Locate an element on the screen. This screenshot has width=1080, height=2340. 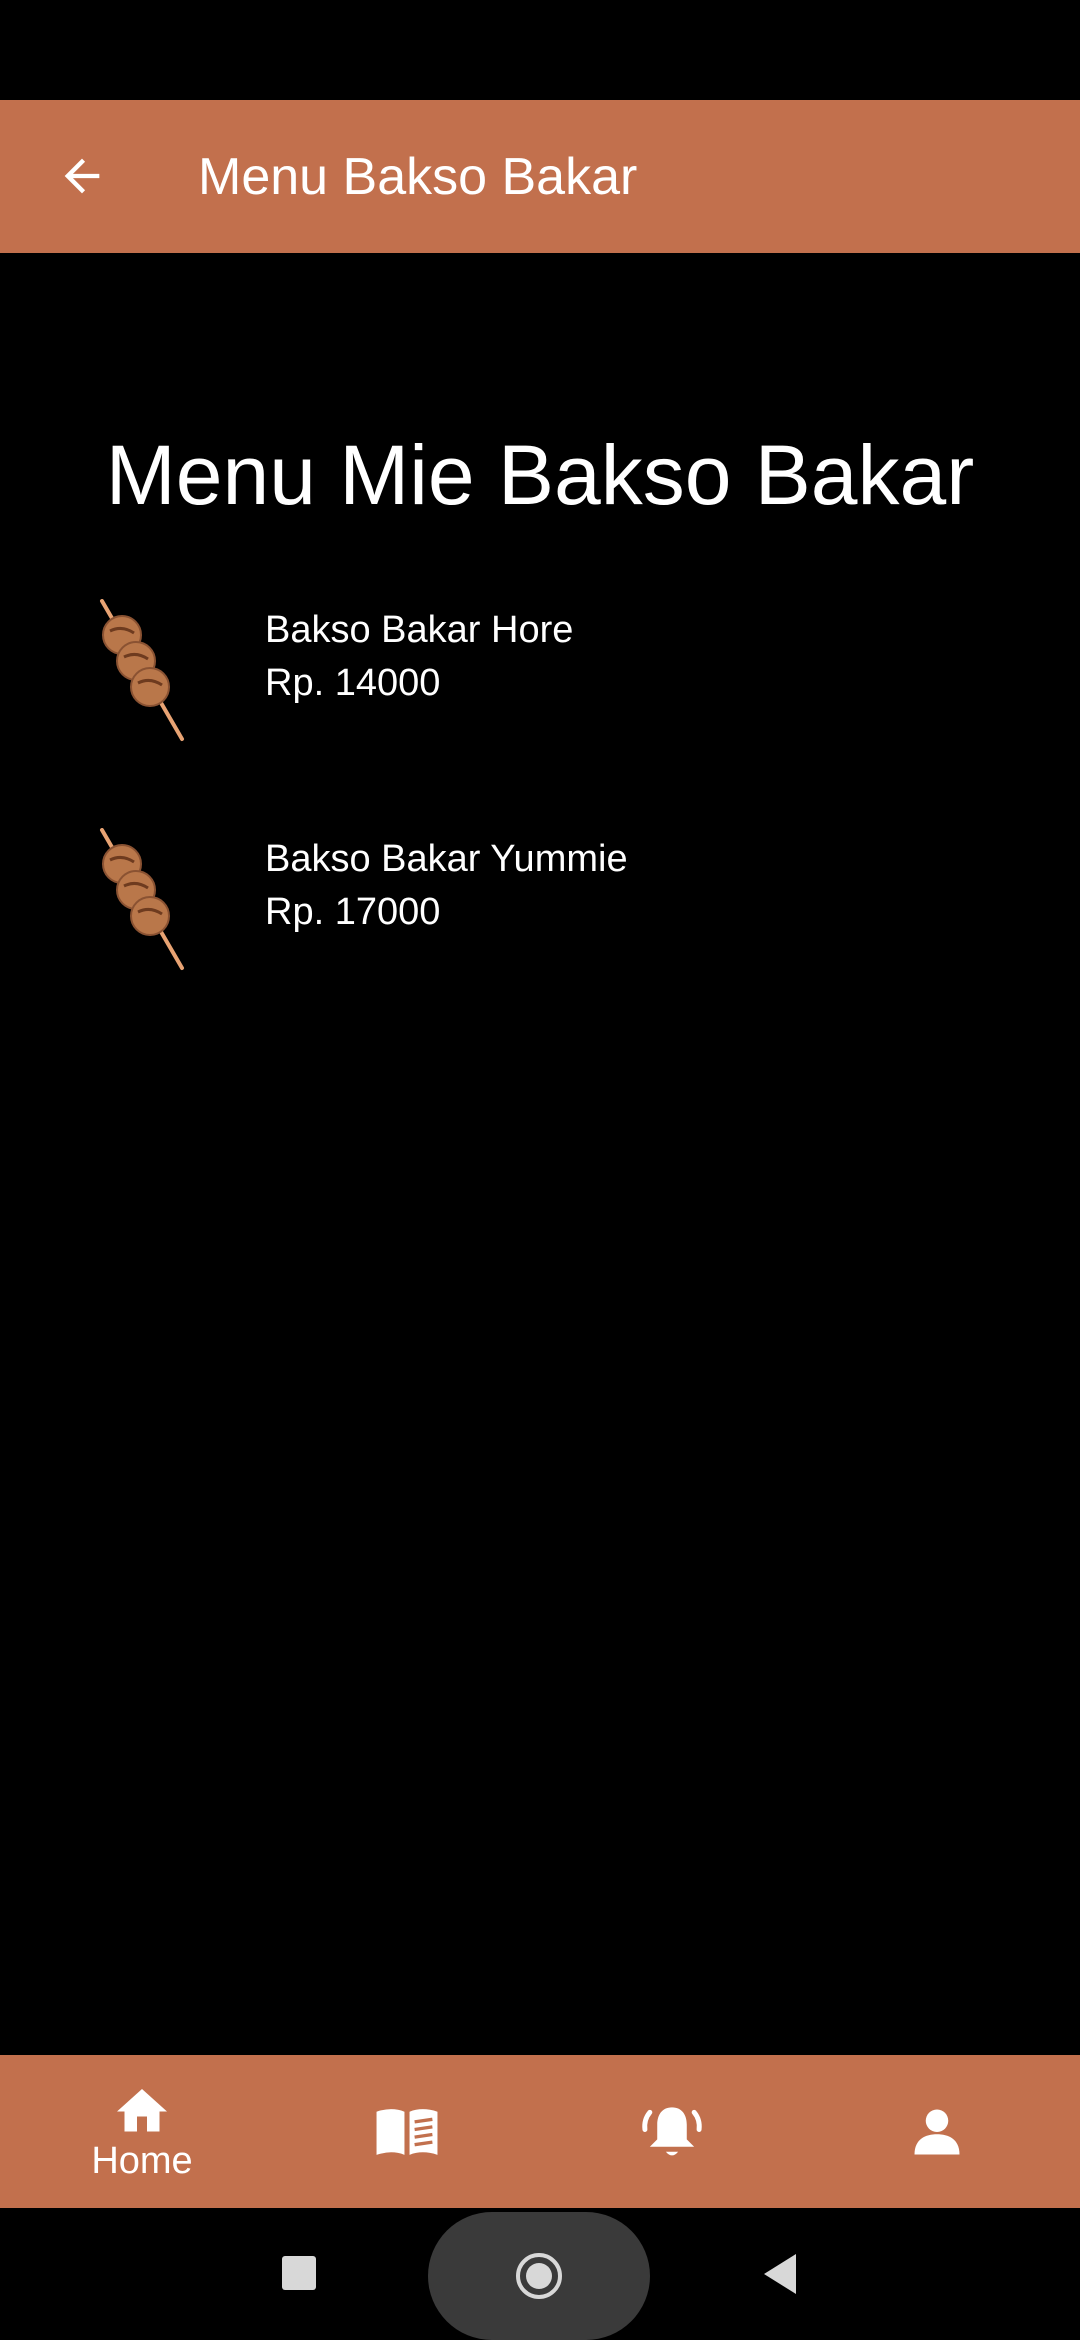
menu-item: Bakso Bakar Yummie Rp. 17000 is located at coordinates (540, 928).